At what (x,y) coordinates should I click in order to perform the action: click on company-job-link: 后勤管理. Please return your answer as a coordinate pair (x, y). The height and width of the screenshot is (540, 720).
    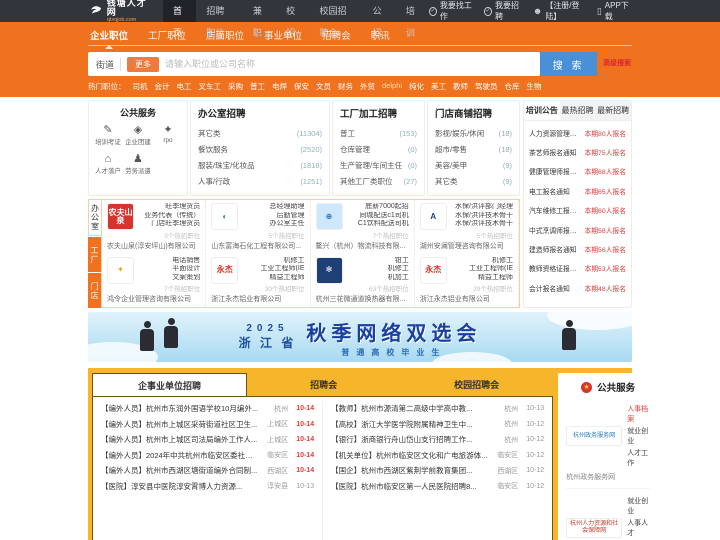
    Looking at the image, I should click on (273, 216).